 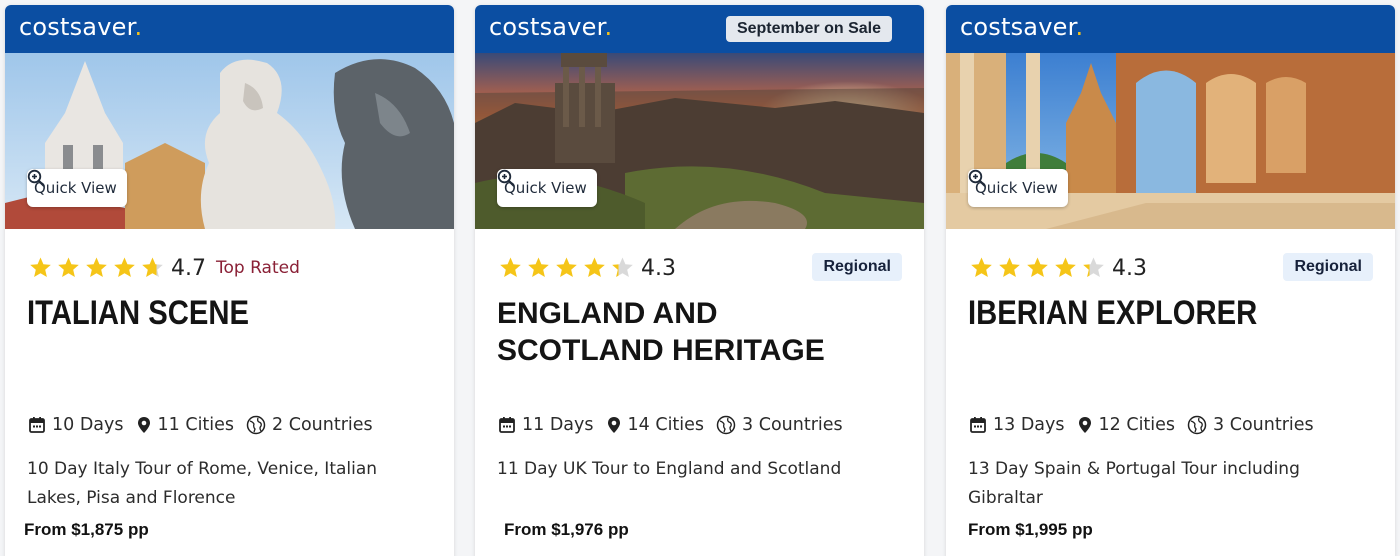 I want to click on cities: 12 Cities, so click(x=1126, y=425).